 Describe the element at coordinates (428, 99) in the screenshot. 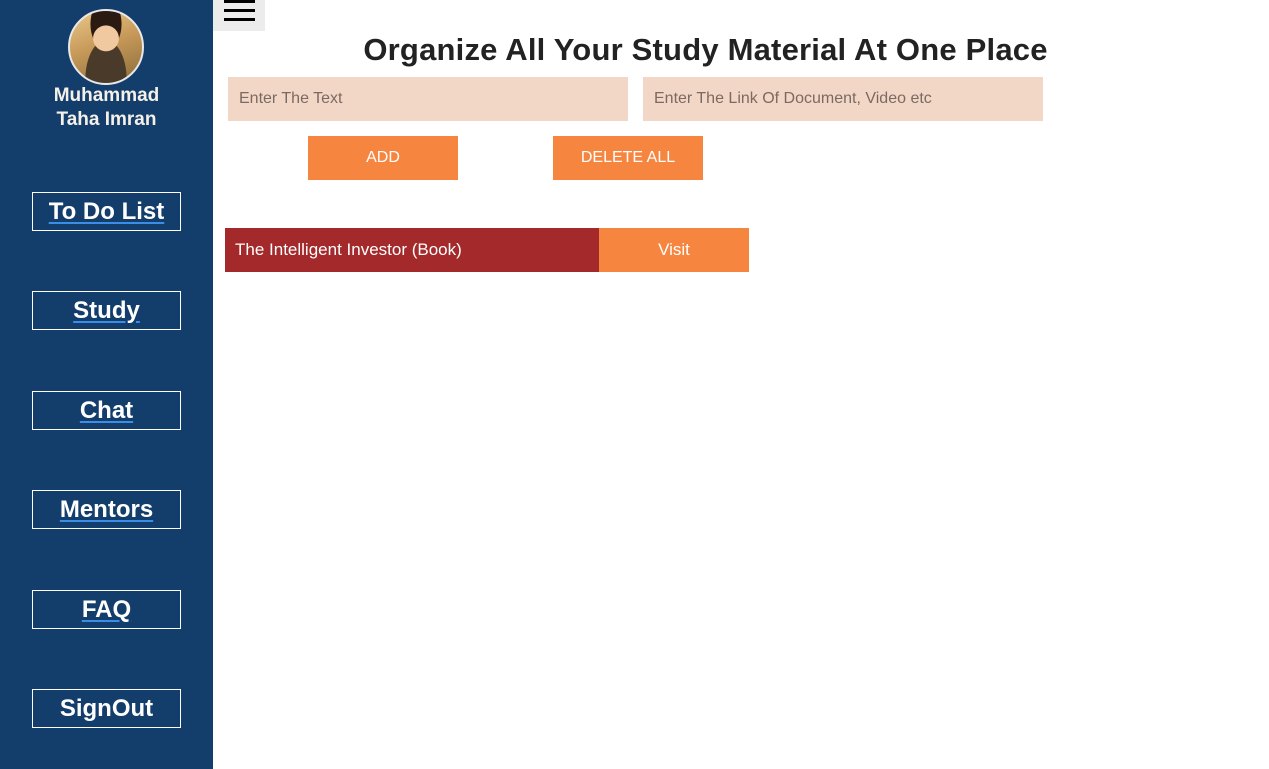

I see `material-text-input` at that location.